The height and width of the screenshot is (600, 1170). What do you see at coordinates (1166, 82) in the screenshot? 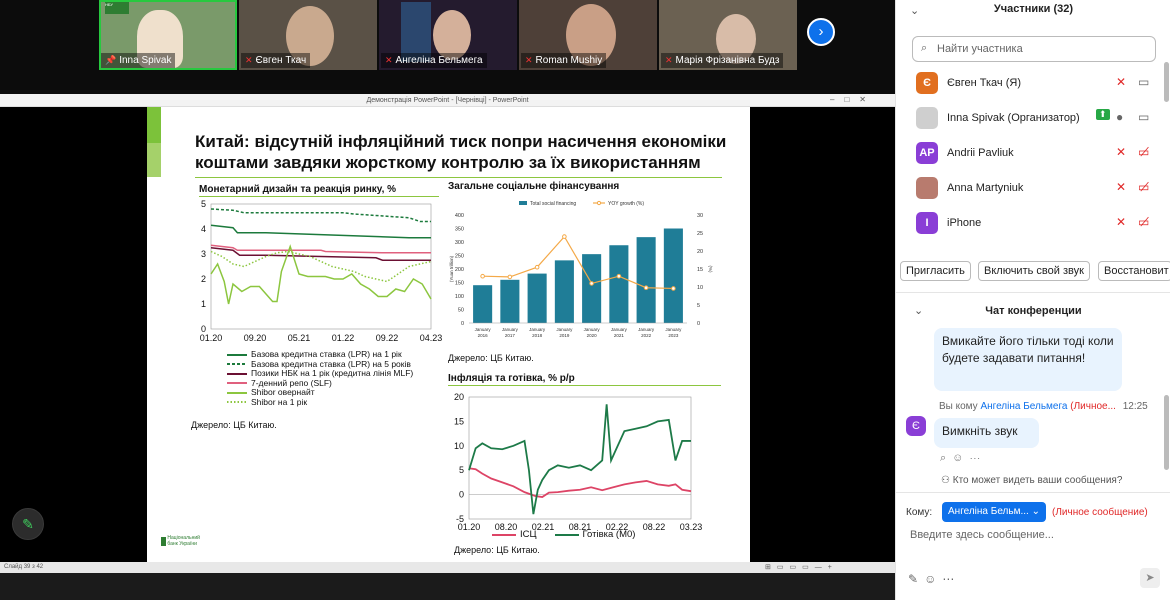
I see `participants-scrollbar` at bounding box center [1166, 82].